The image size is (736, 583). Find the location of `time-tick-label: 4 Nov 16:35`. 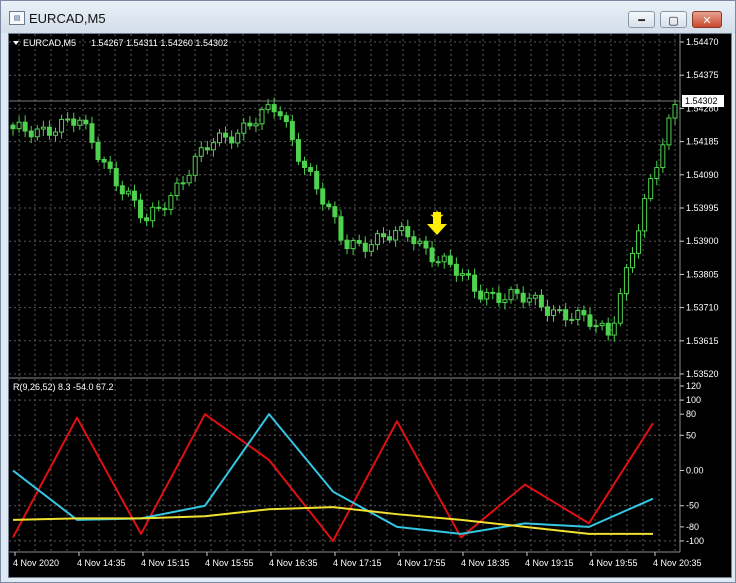

time-tick-label: 4 Nov 16:35 is located at coordinates (293, 563).